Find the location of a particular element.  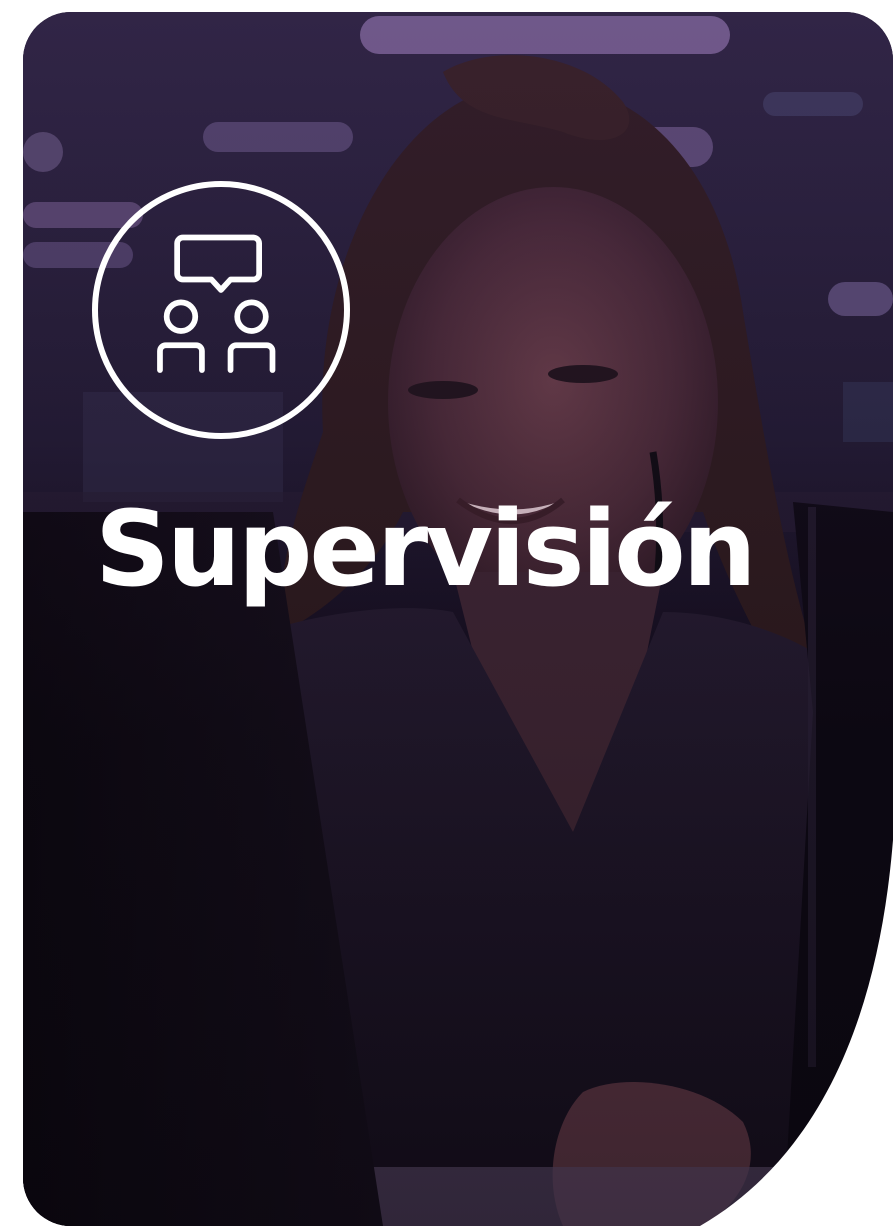

page-title: Supervisión is located at coordinates (426, 549).